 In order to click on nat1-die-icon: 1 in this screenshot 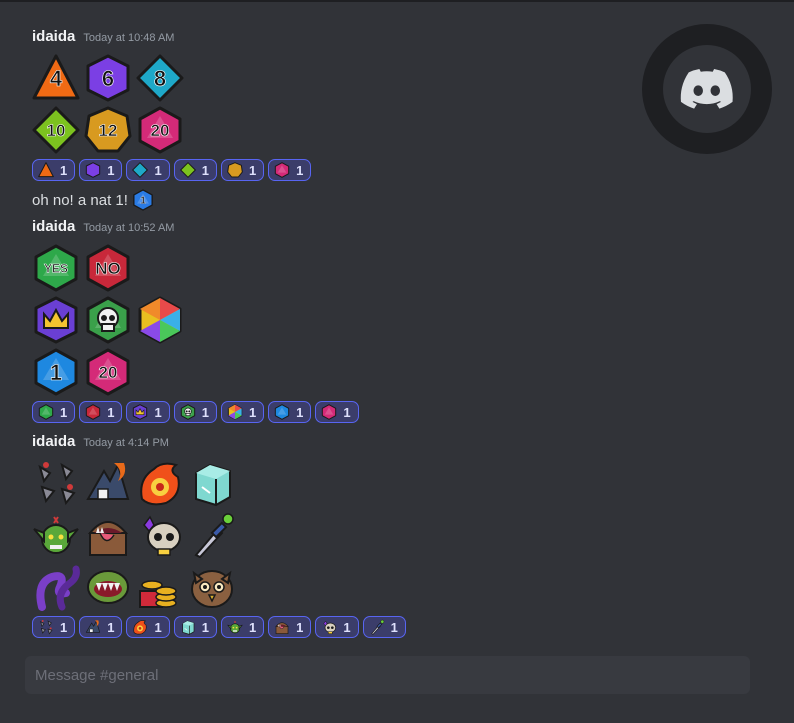, I will do `click(143, 200)`.